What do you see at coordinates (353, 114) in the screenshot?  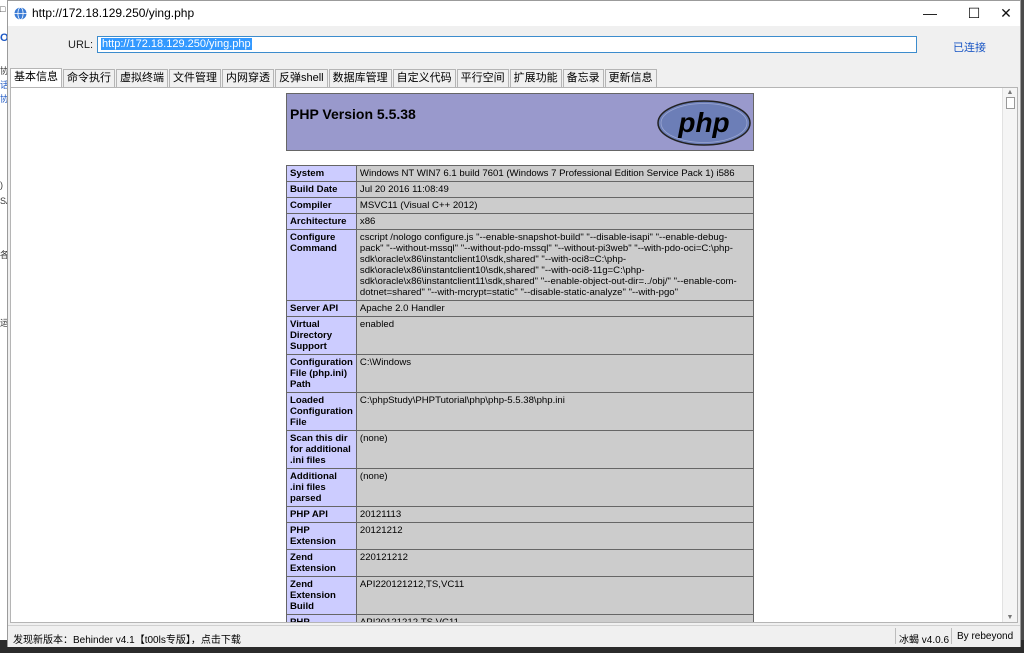 I see `php-version-title: PHP Version 5.5.38` at bounding box center [353, 114].